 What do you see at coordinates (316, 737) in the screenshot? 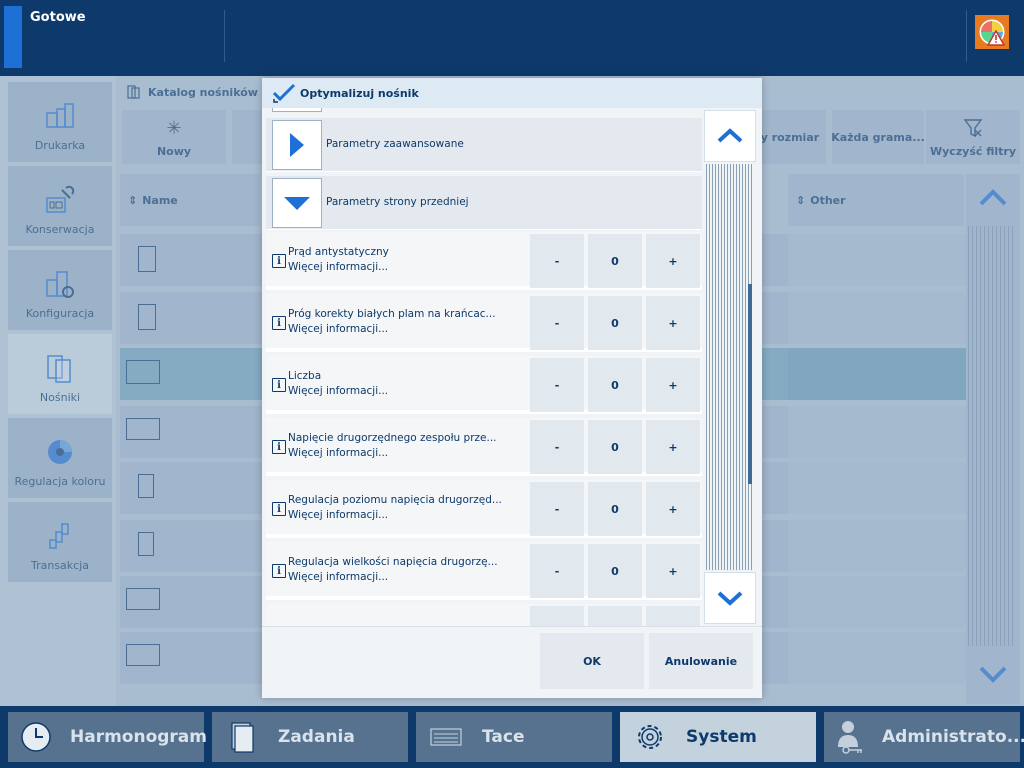
I see `tab-label: Zadania` at bounding box center [316, 737].